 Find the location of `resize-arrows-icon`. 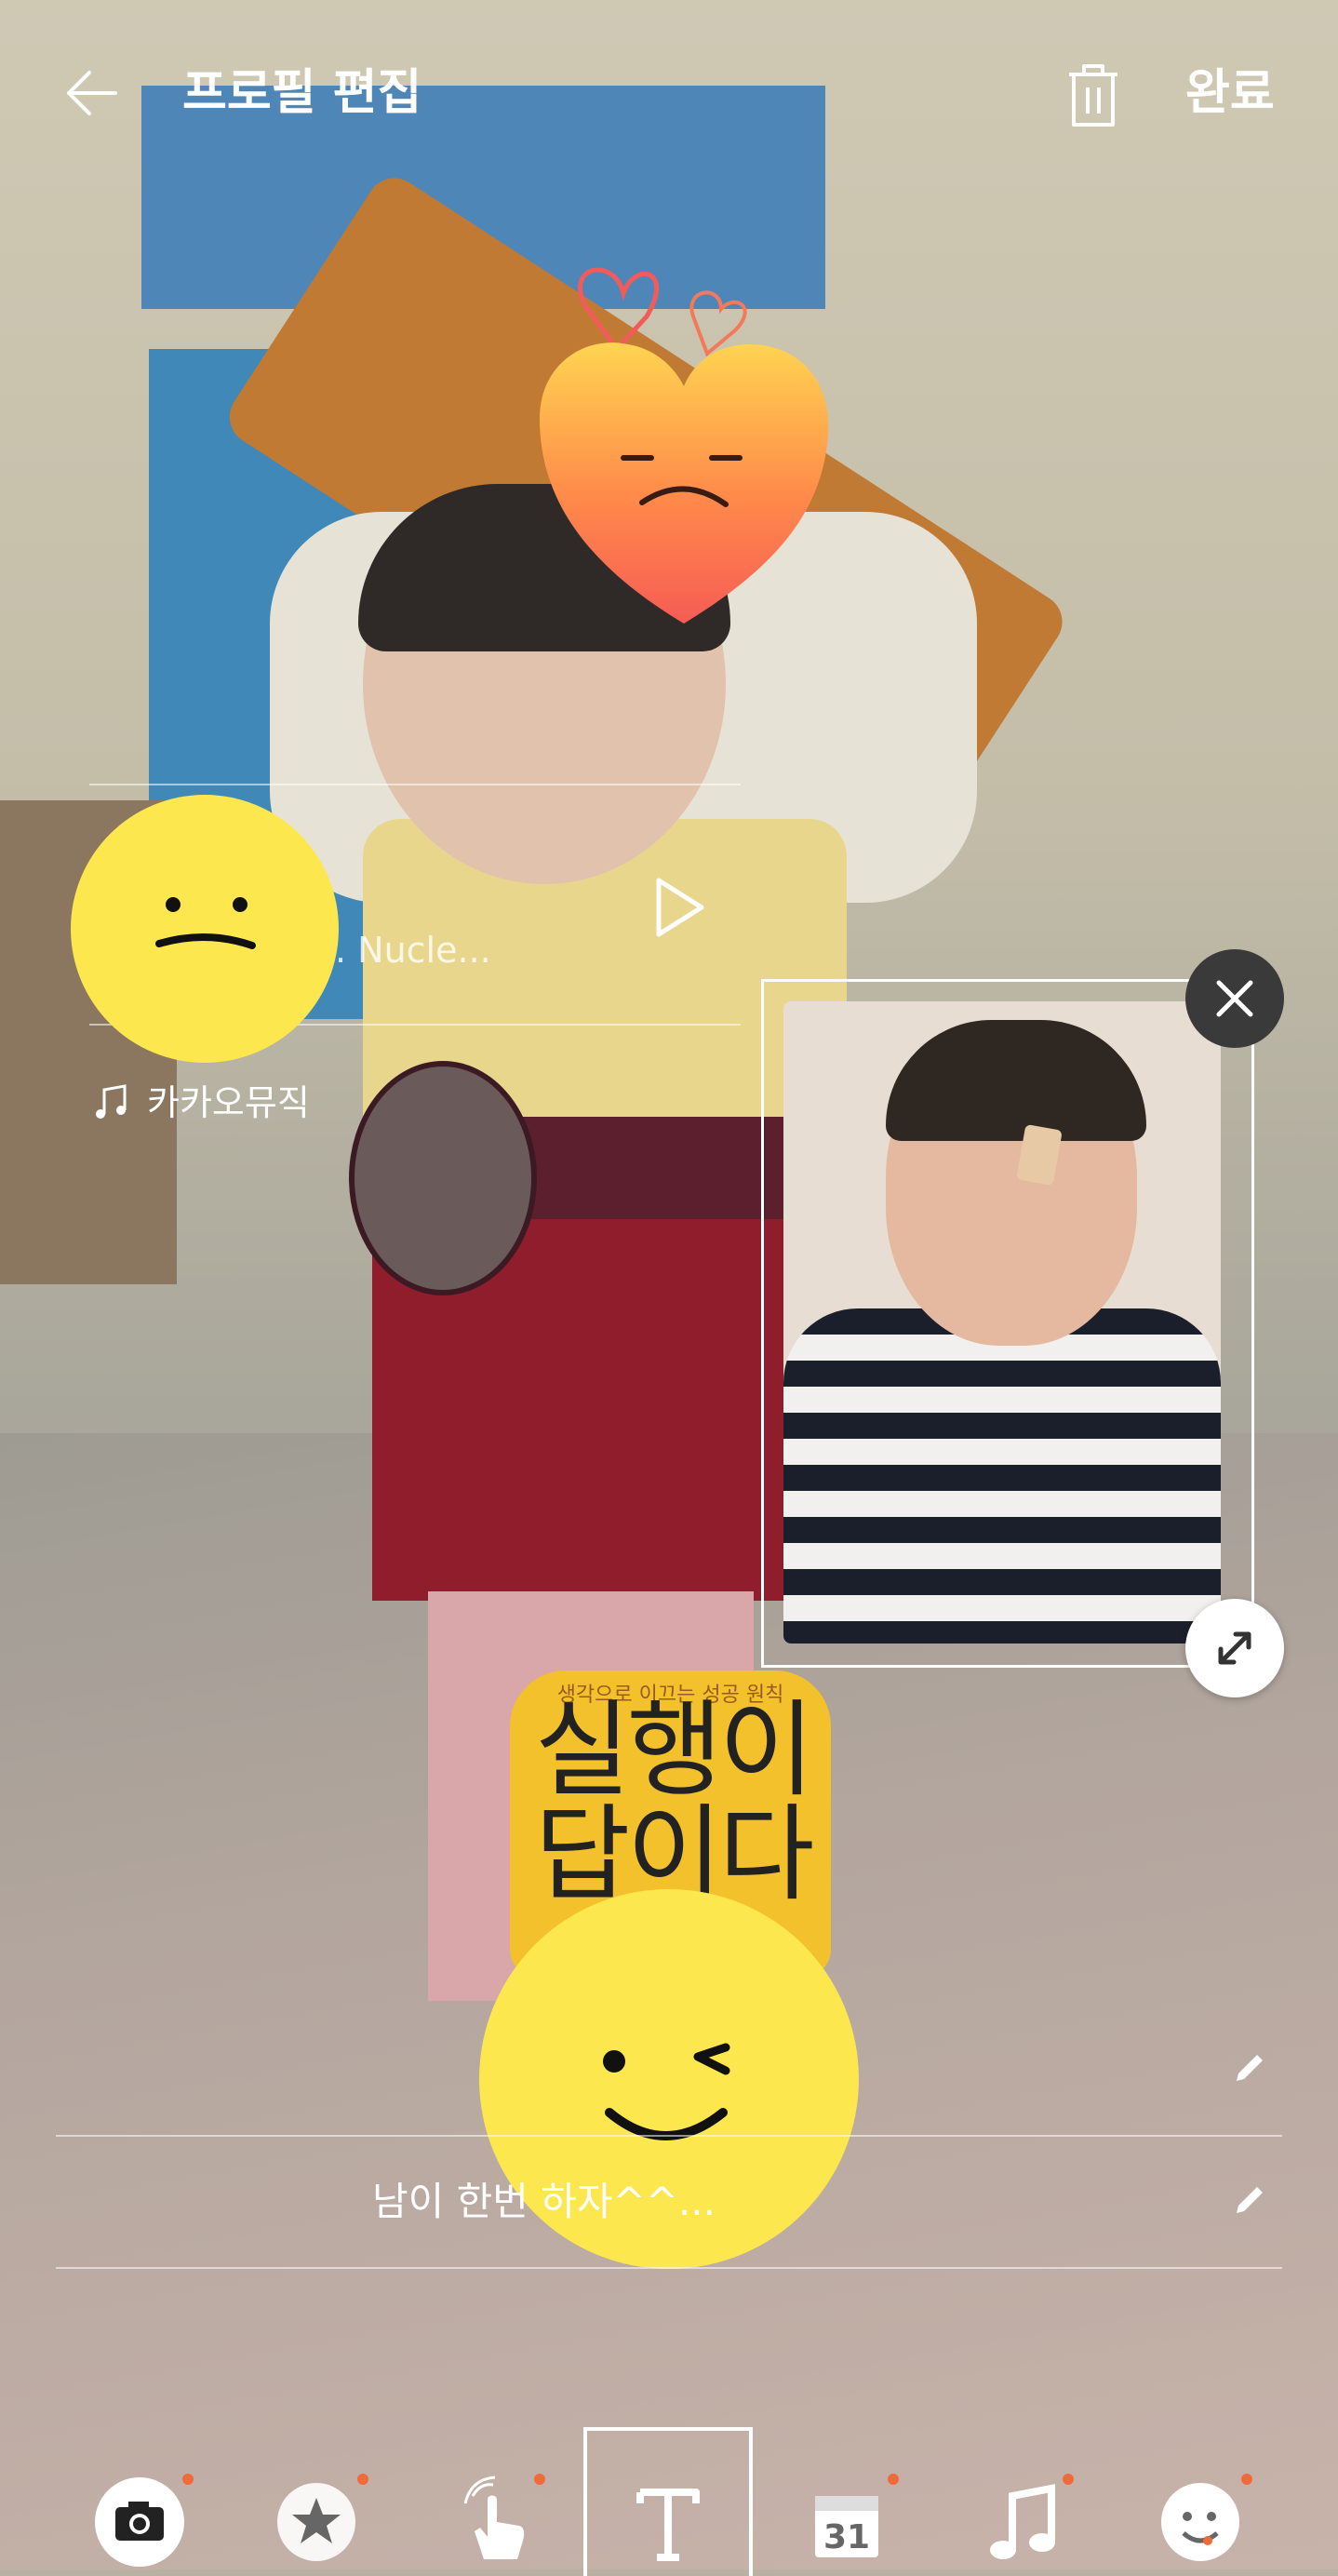

resize-arrows-icon is located at coordinates (1234, 1648).